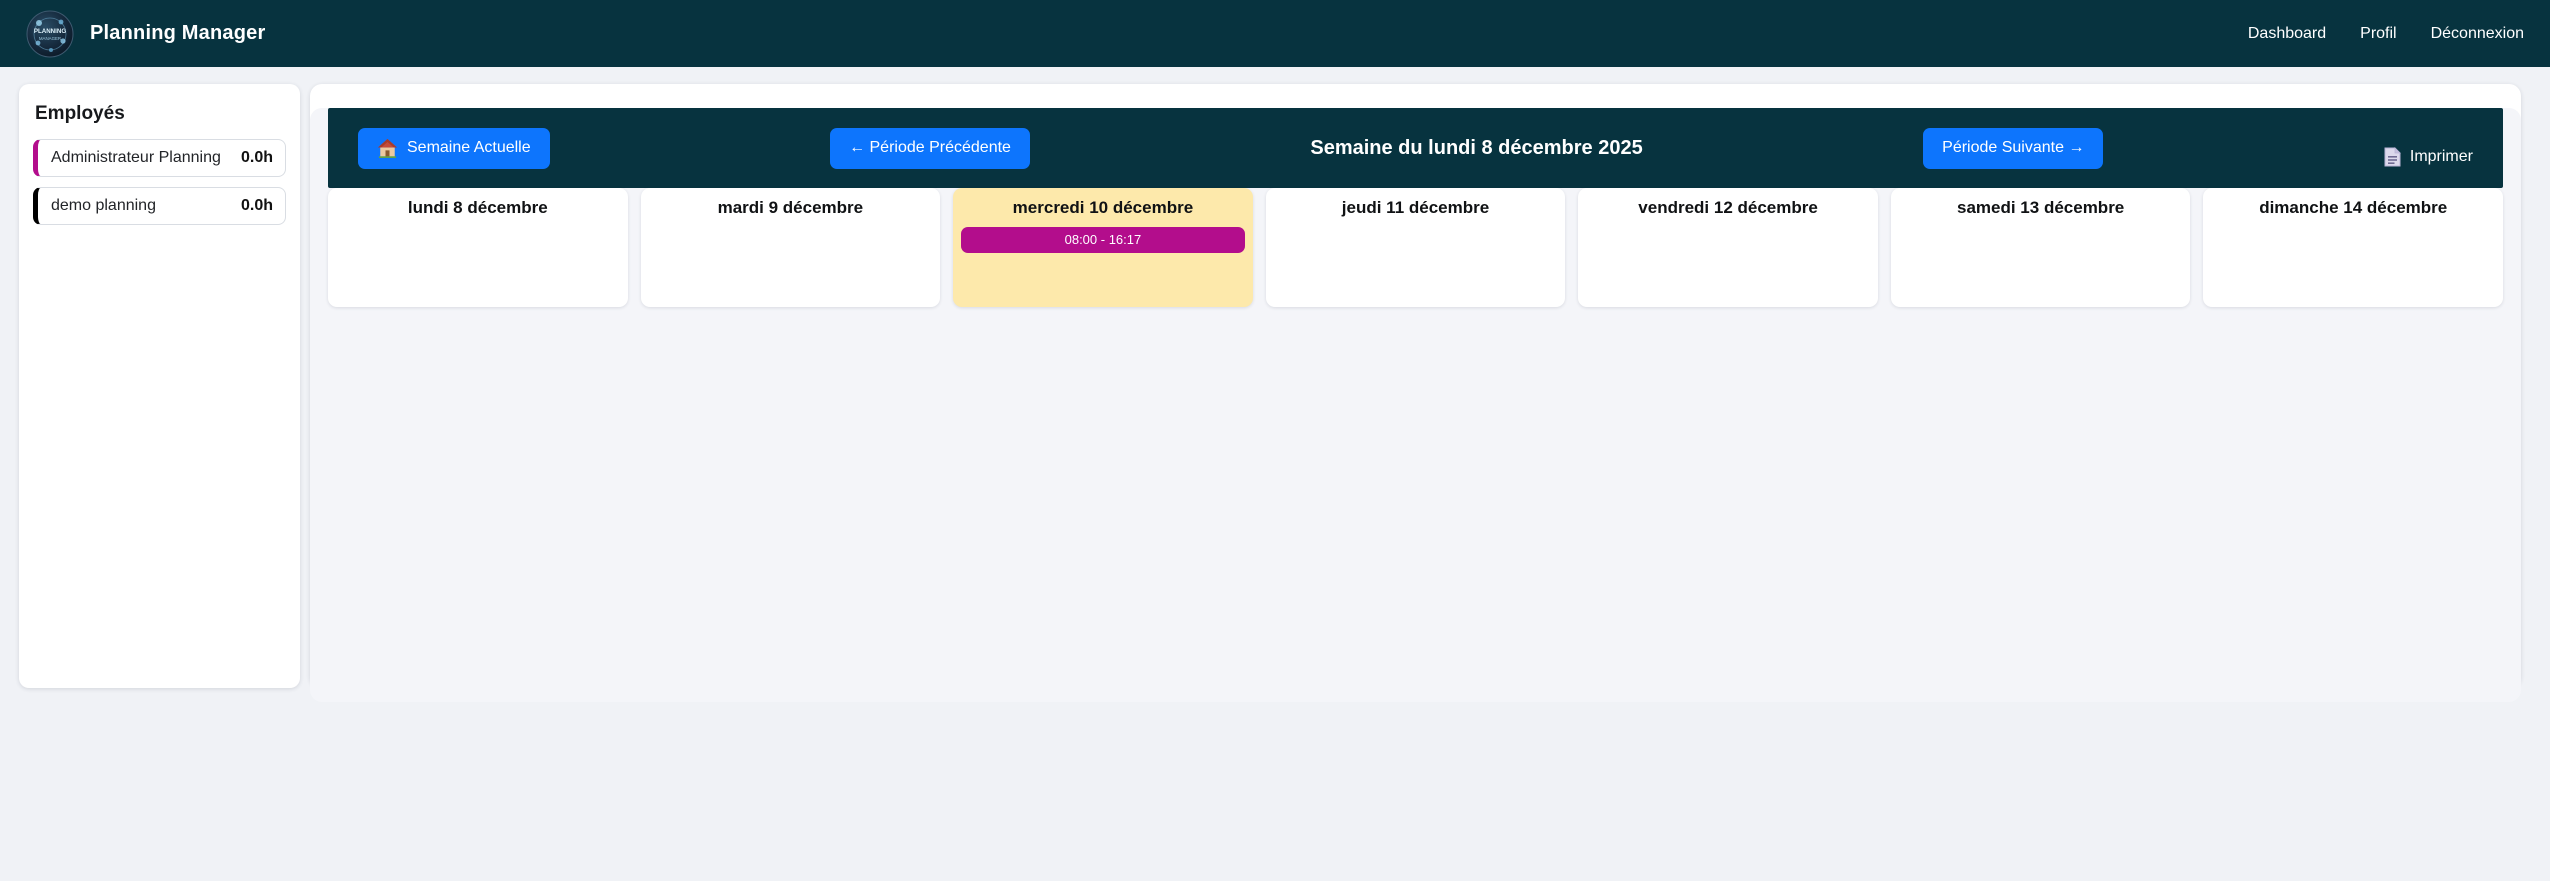 The image size is (2550, 881). I want to click on shift-event: 08:00 - 16:17, so click(1103, 240).